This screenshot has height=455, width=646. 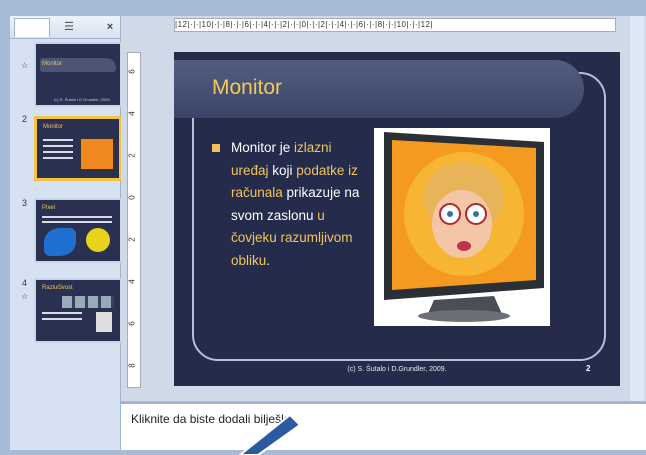 I want to click on vertical-scrollbar, so click(x=637, y=208).